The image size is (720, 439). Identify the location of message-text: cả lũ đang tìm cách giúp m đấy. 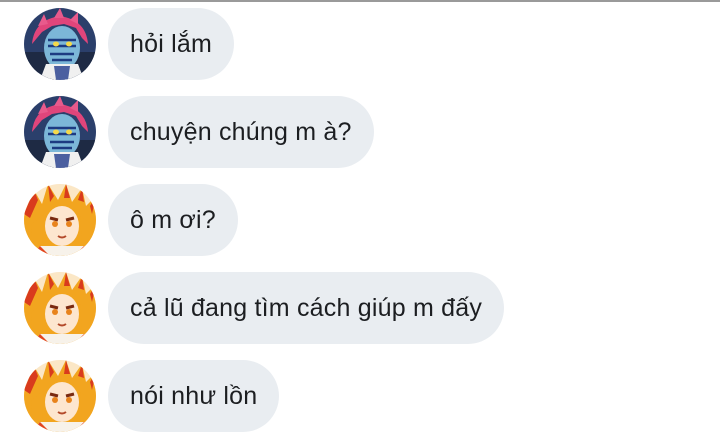
(306, 307).